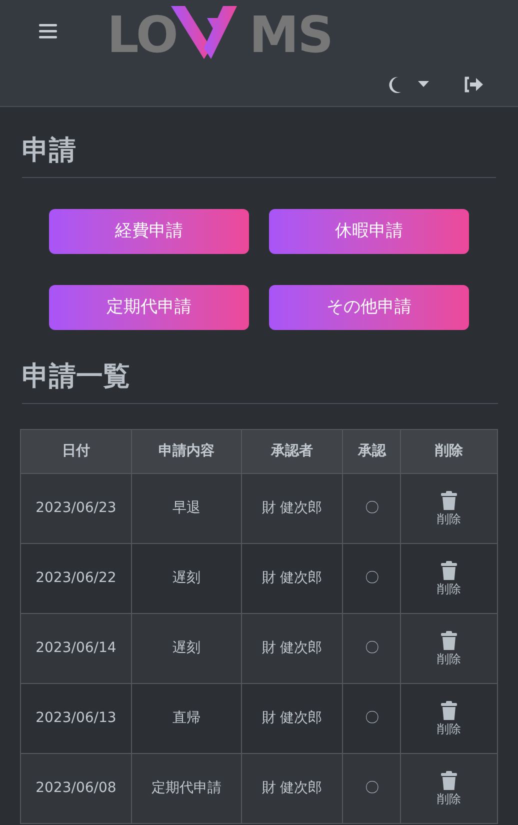 The width and height of the screenshot is (518, 825). Describe the element at coordinates (423, 84) in the screenshot. I see `caret-icon` at that location.